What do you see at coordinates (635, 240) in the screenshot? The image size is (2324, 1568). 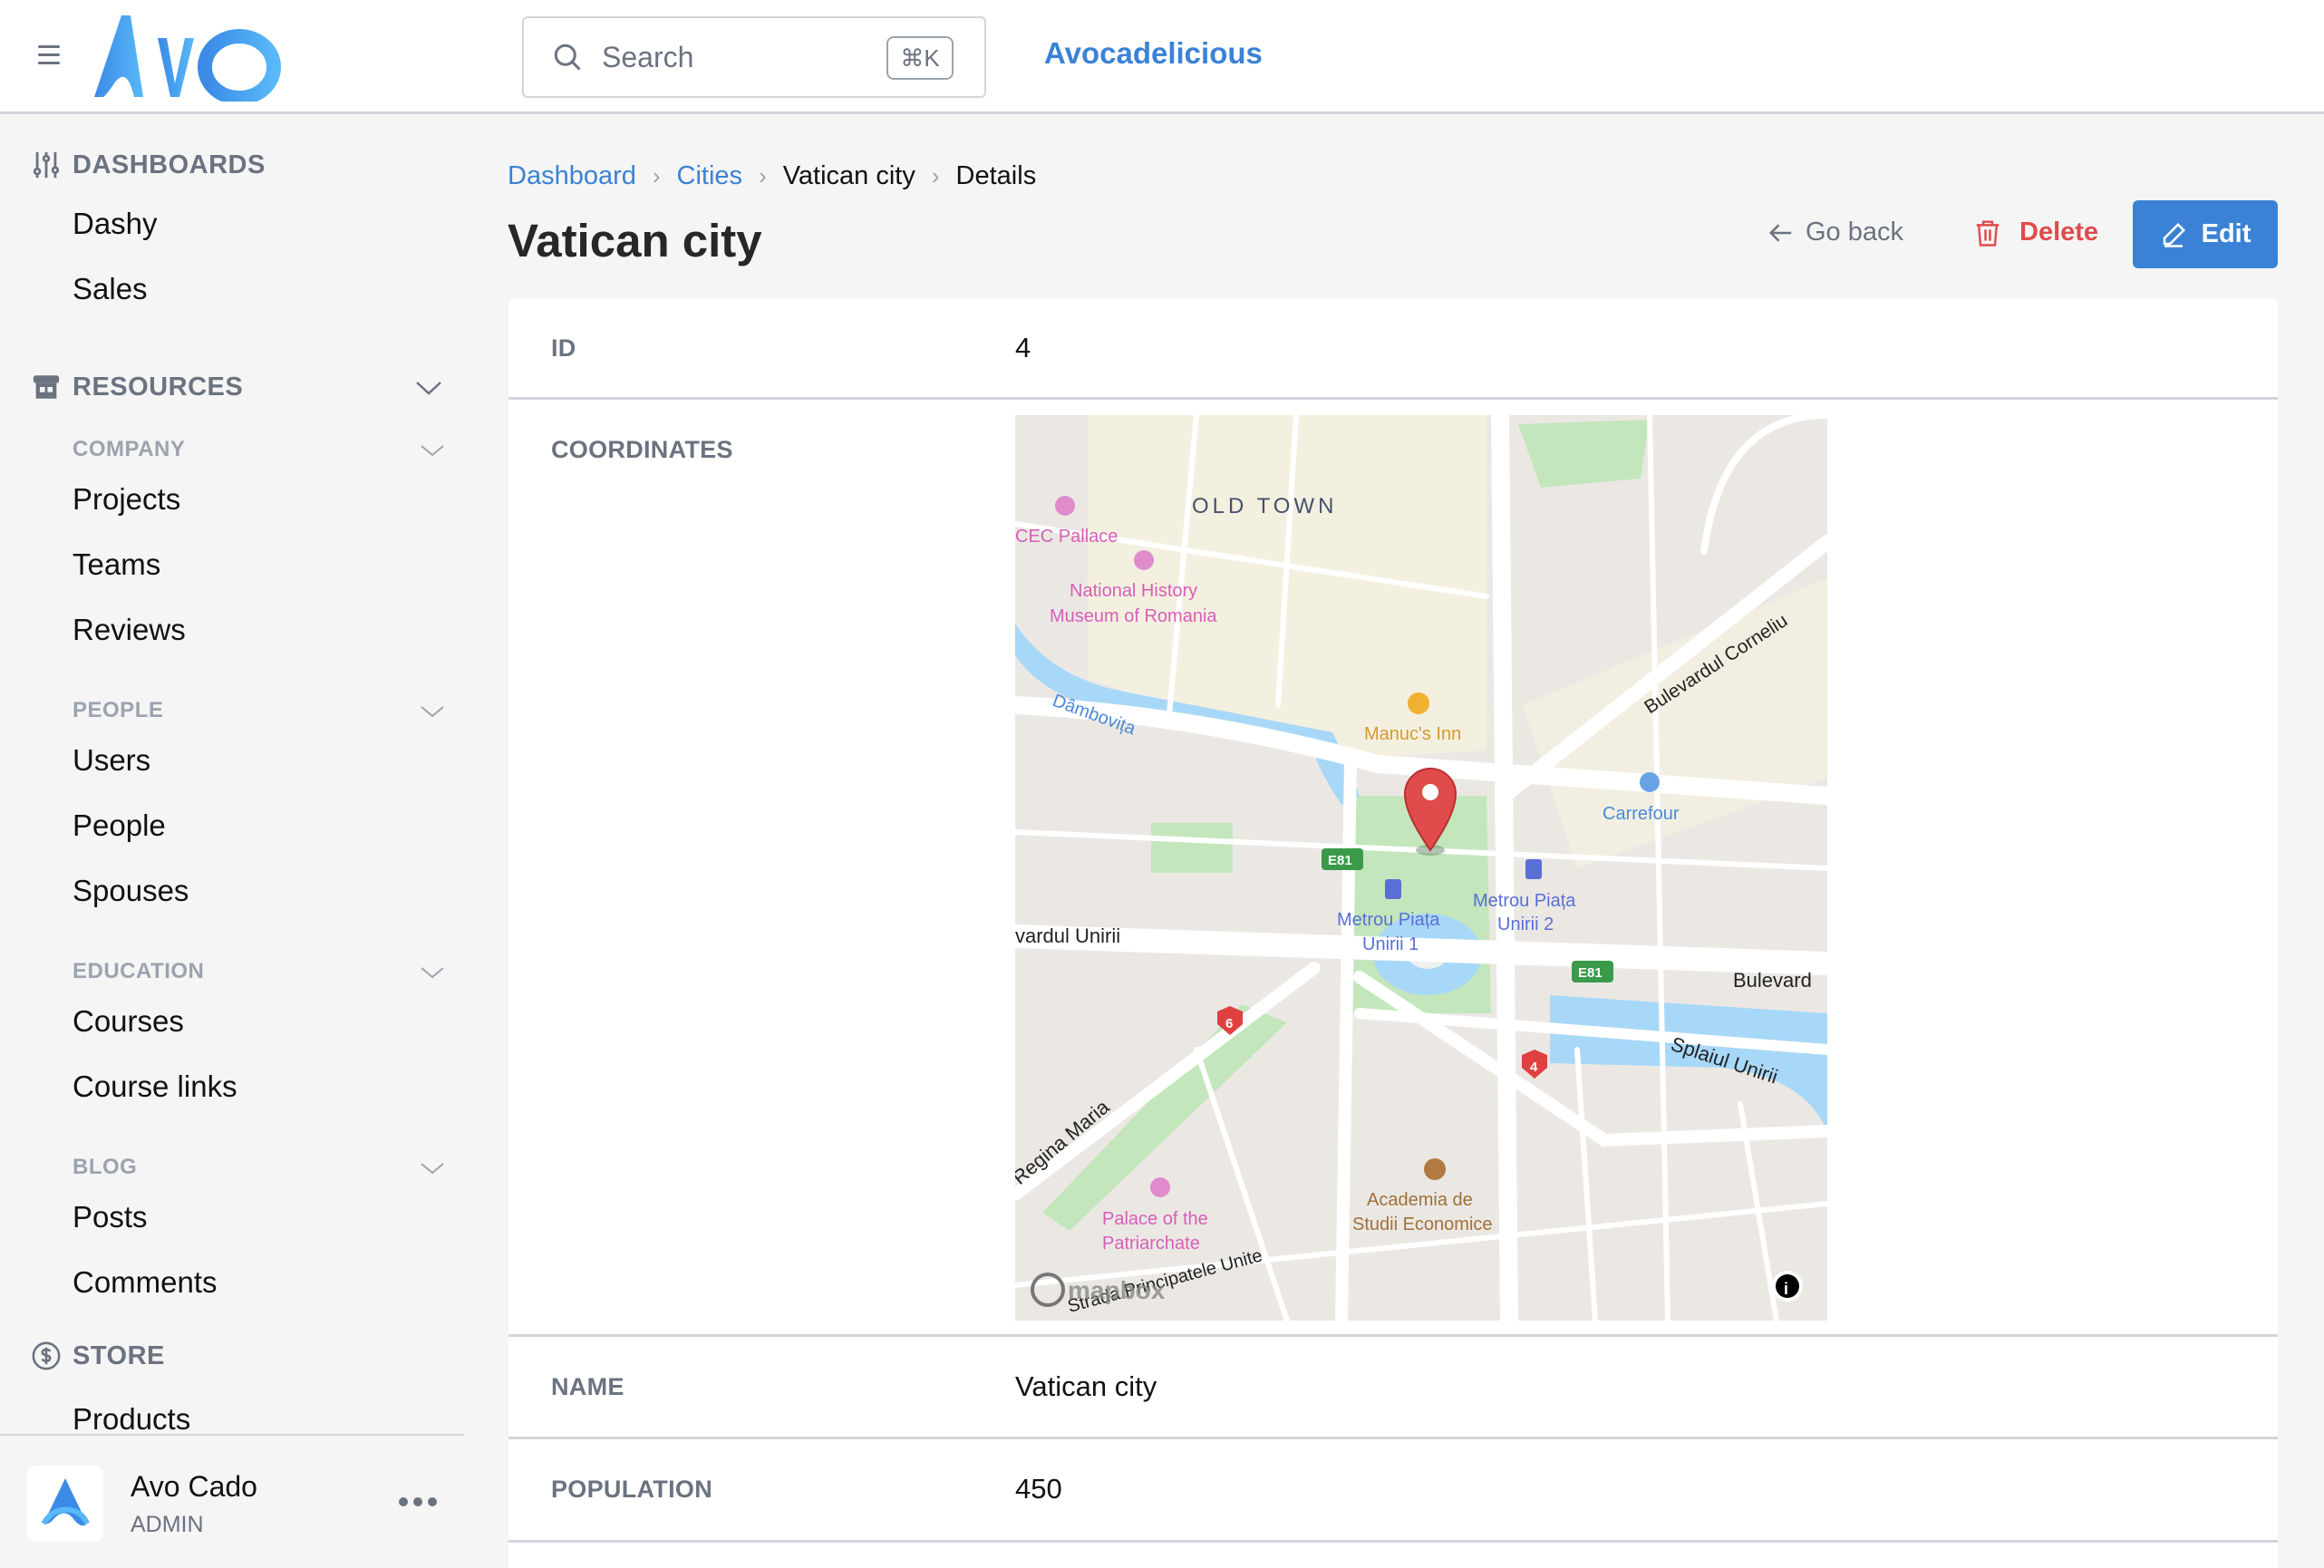 I see `page-title: Vatican city` at bounding box center [635, 240].